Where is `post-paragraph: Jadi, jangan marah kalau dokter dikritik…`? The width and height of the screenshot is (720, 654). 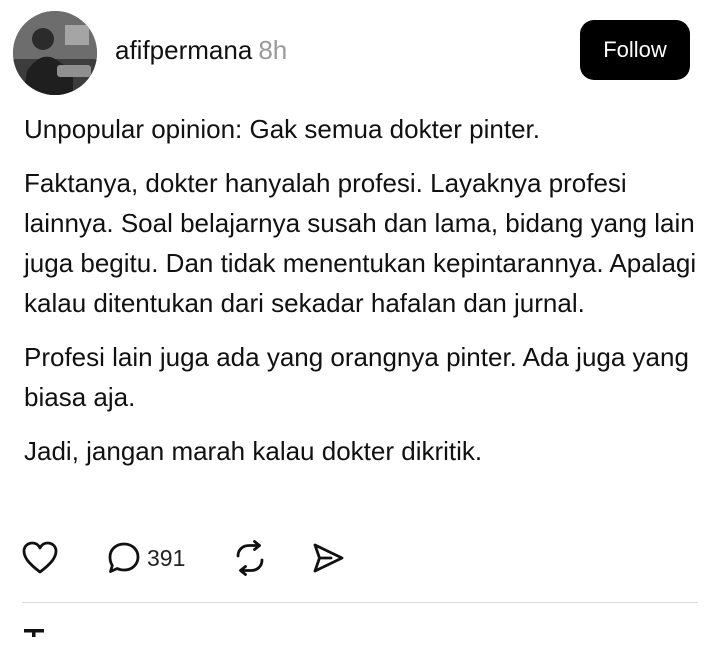
post-paragraph: Jadi, jangan marah kalau dokter dikritik… is located at coordinates (253, 451).